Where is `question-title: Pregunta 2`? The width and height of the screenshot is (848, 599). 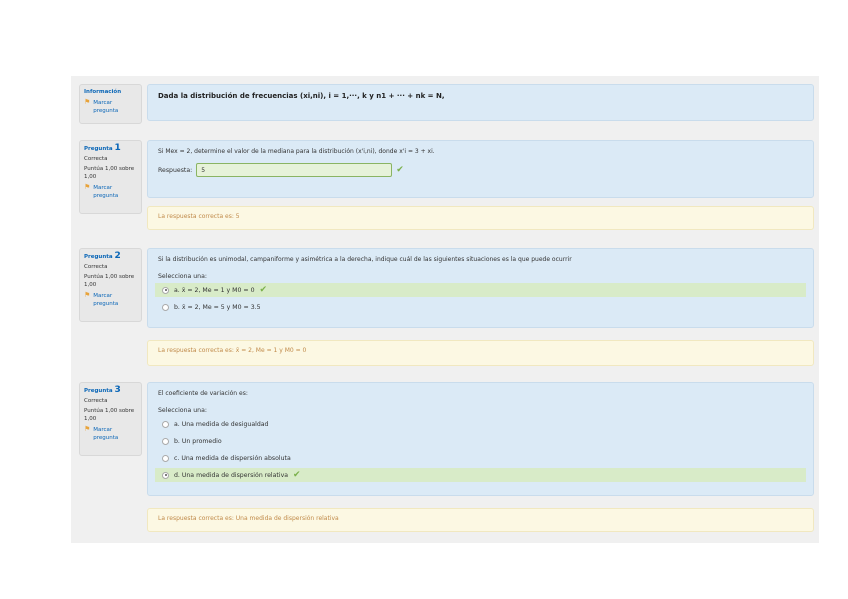
question-title: Pregunta 2 is located at coordinates (102, 256).